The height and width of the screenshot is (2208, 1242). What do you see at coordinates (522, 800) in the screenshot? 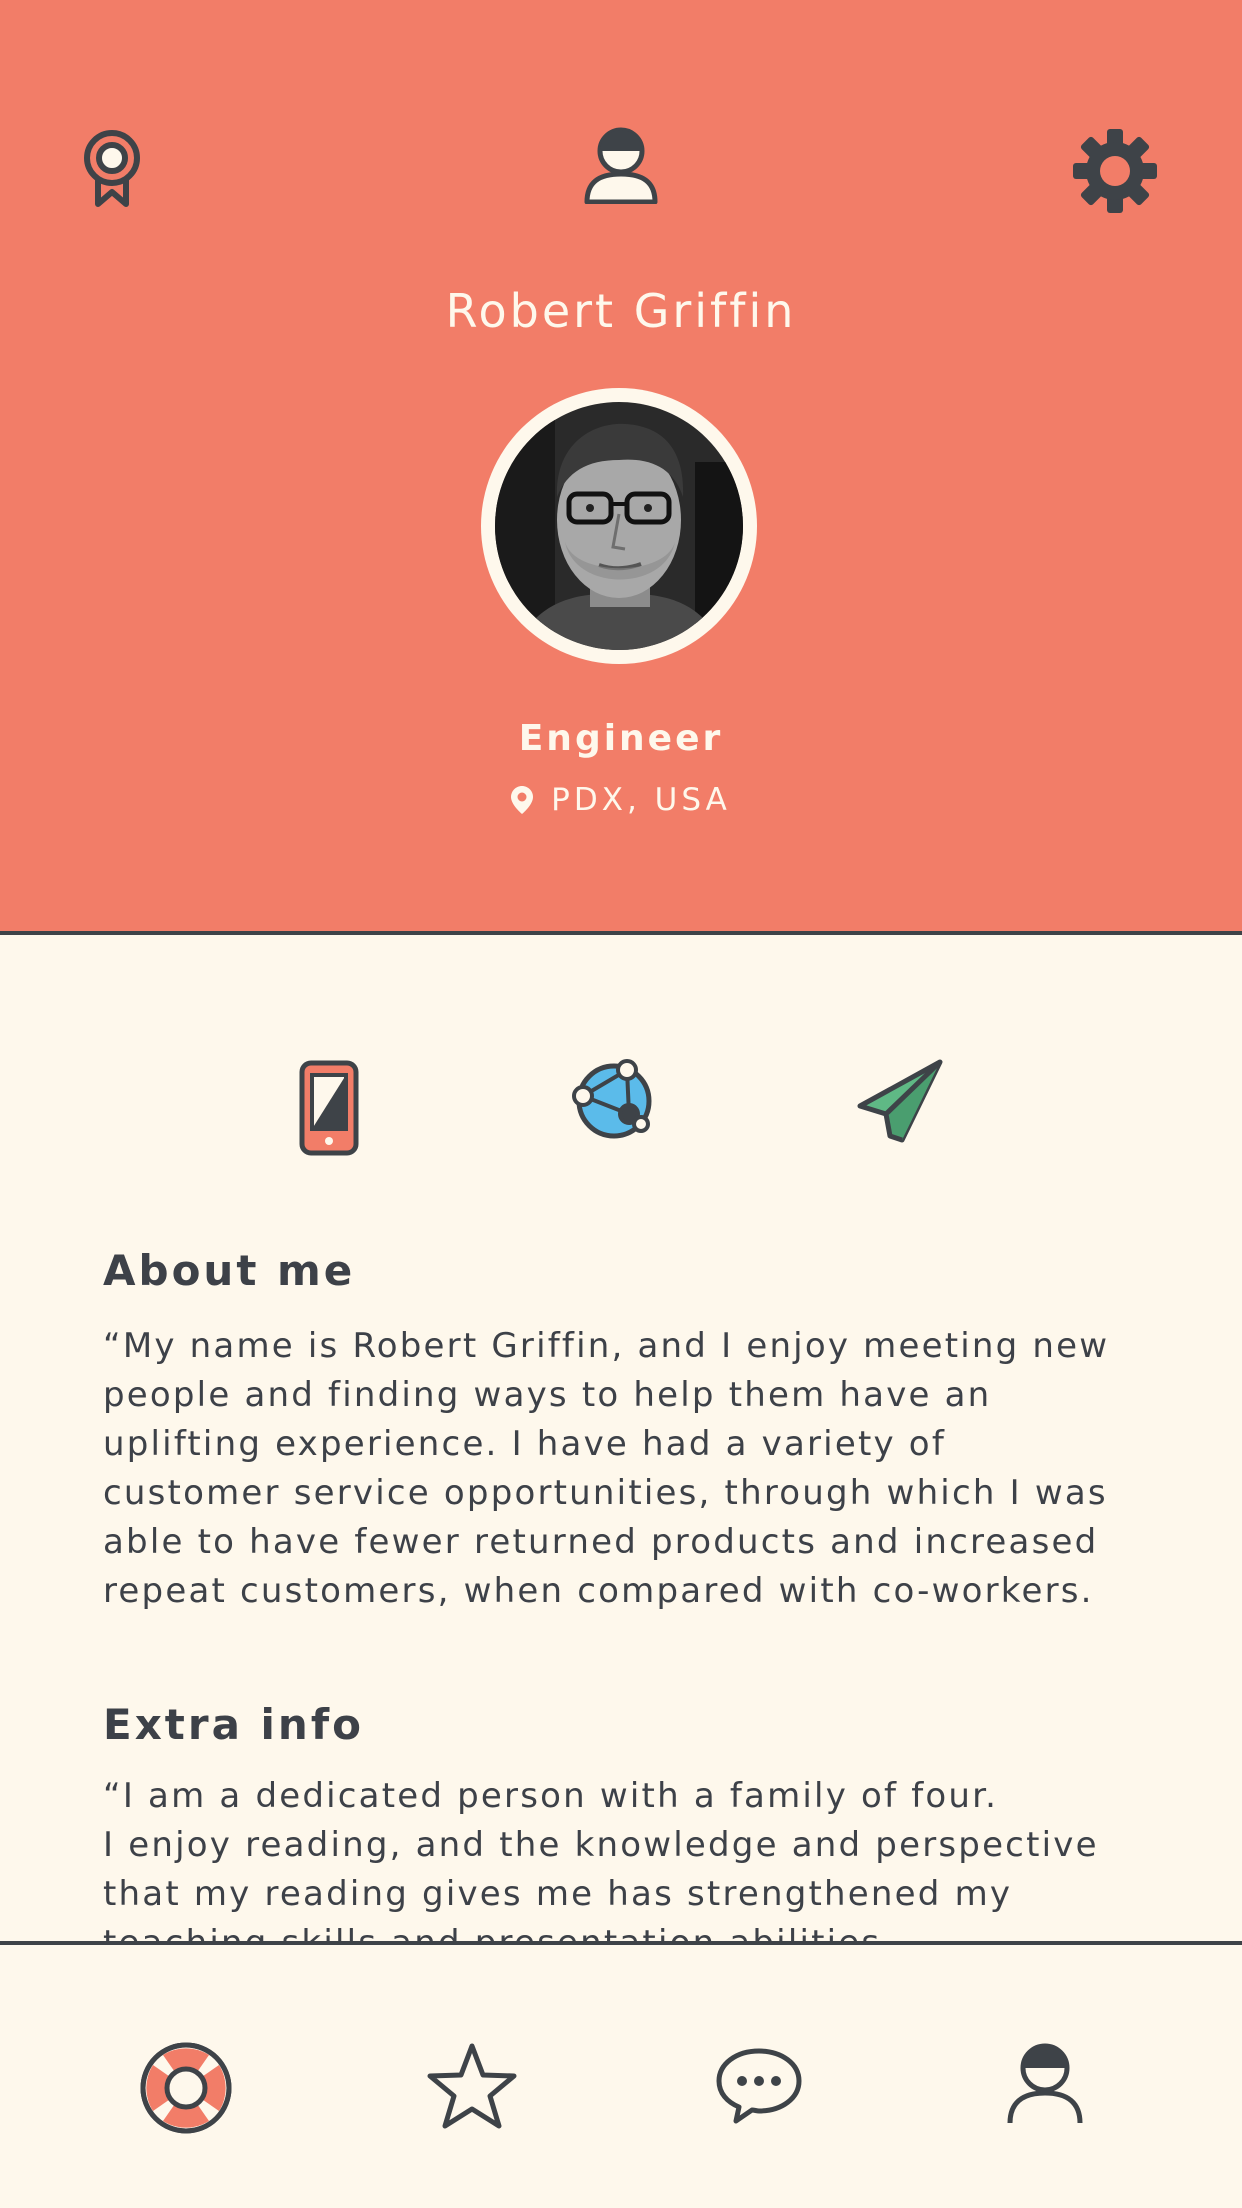
I see `location-pin-icon` at bounding box center [522, 800].